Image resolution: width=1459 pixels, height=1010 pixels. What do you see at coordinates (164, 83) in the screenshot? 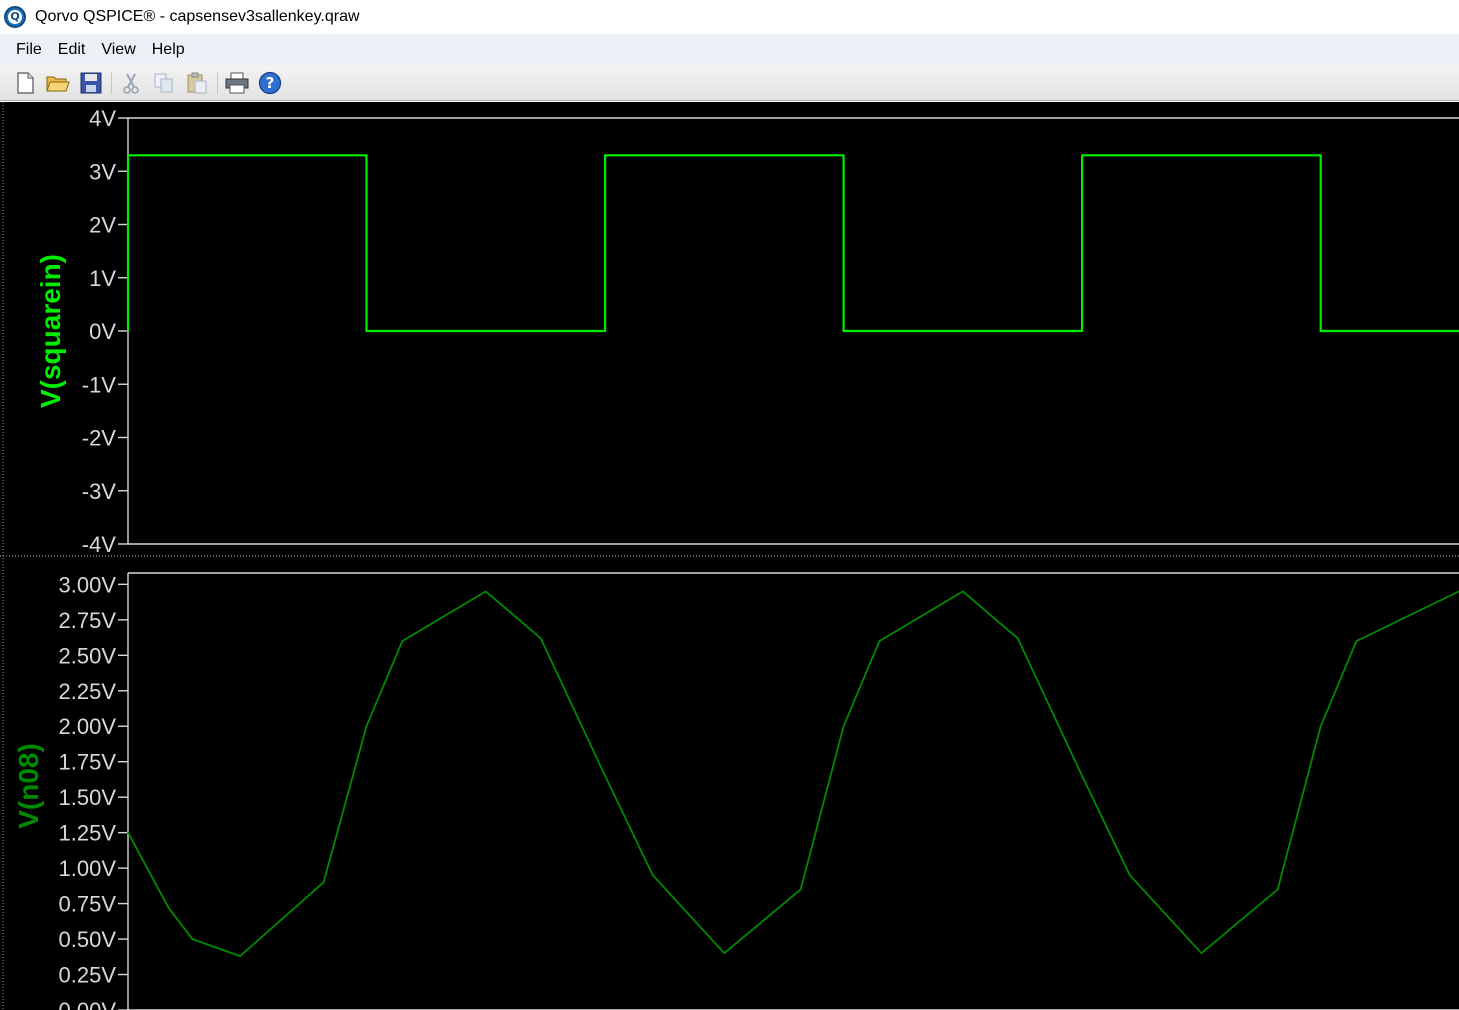
I see `copy-icon` at bounding box center [164, 83].